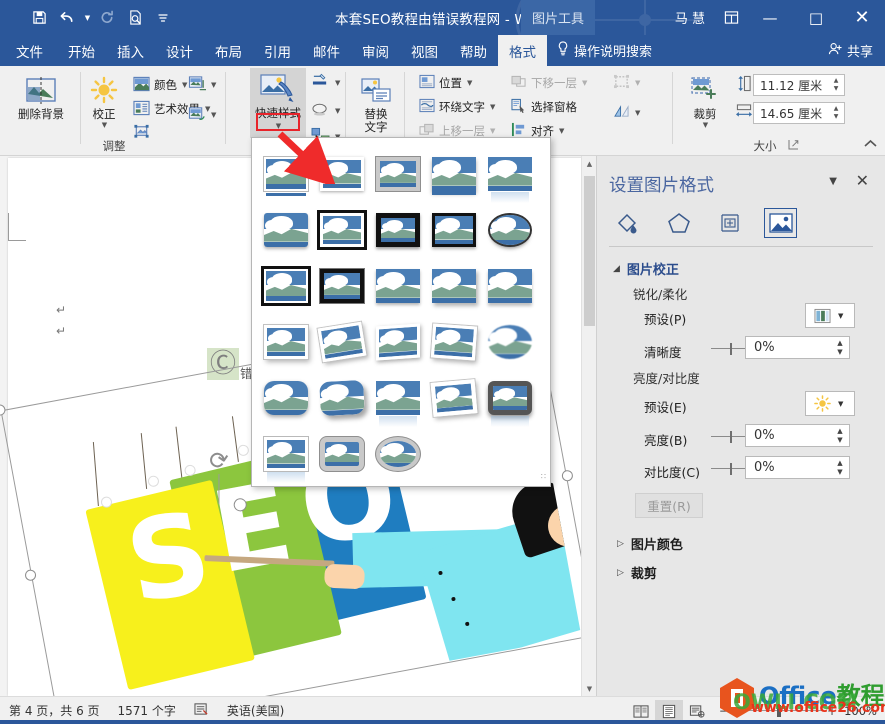 The image size is (885, 724). I want to click on pane-tab-effects, so click(678, 223).